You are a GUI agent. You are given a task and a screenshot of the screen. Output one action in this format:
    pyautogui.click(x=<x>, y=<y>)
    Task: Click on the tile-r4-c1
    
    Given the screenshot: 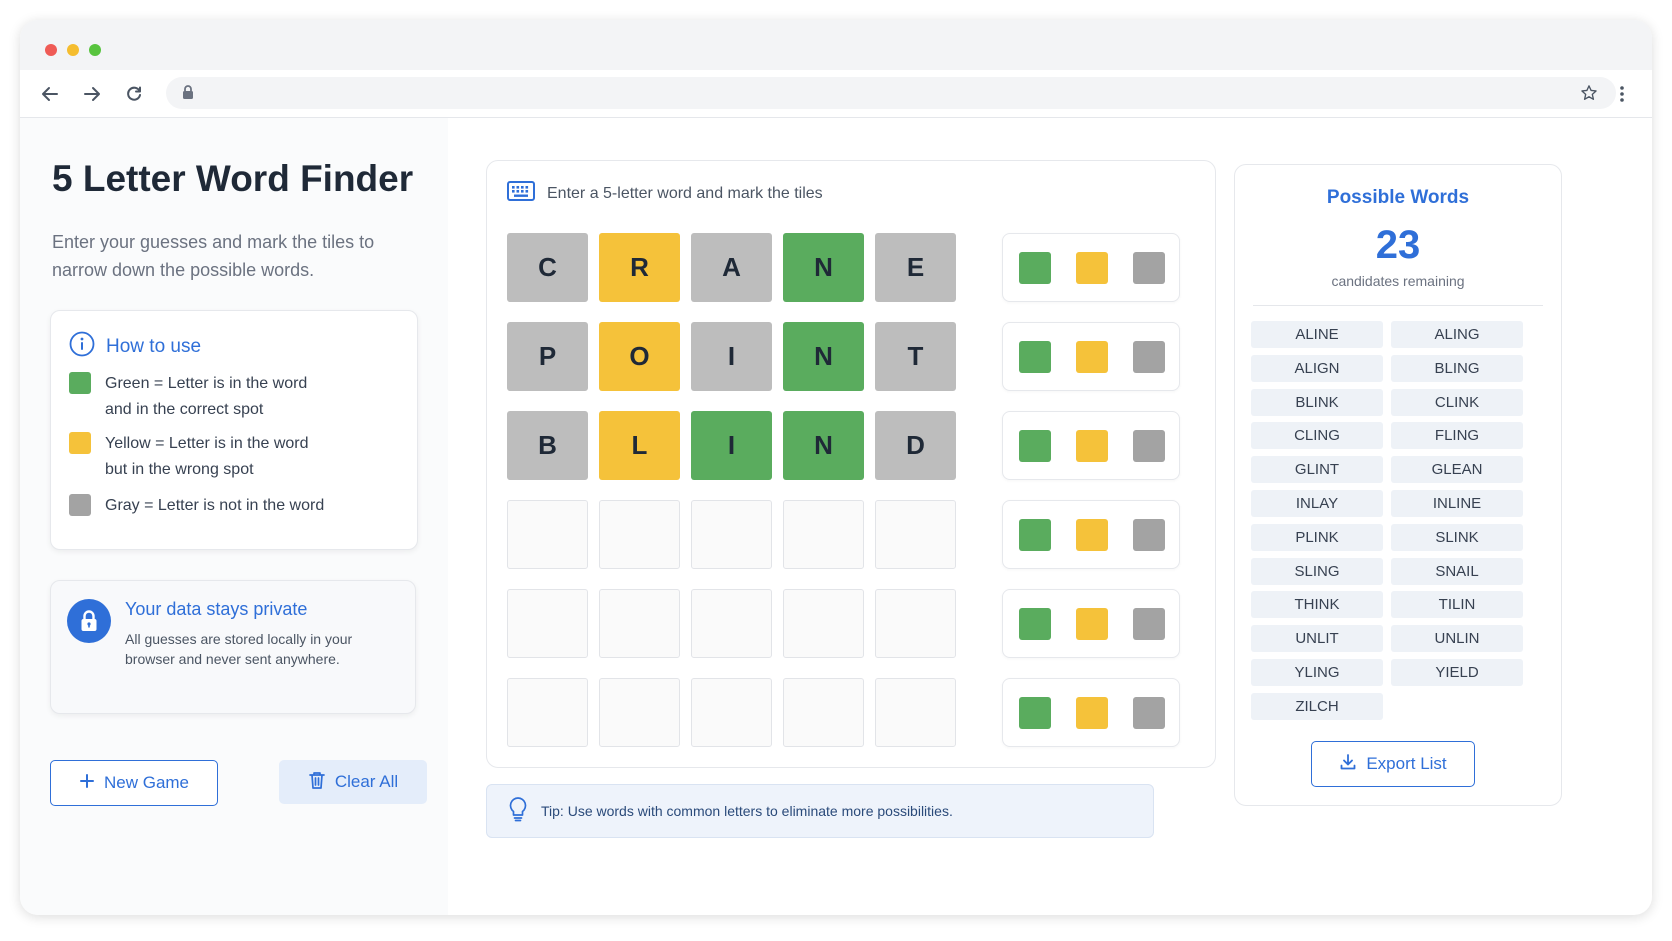 What is the action you would take?
    pyautogui.click(x=547, y=534)
    